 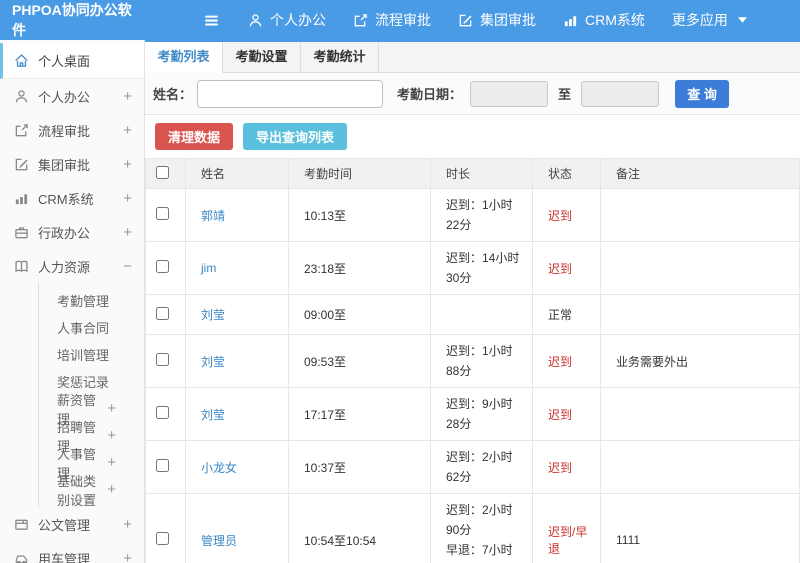 I want to click on sidebar-subitem-label: 基础类别设置, so click(x=77, y=490).